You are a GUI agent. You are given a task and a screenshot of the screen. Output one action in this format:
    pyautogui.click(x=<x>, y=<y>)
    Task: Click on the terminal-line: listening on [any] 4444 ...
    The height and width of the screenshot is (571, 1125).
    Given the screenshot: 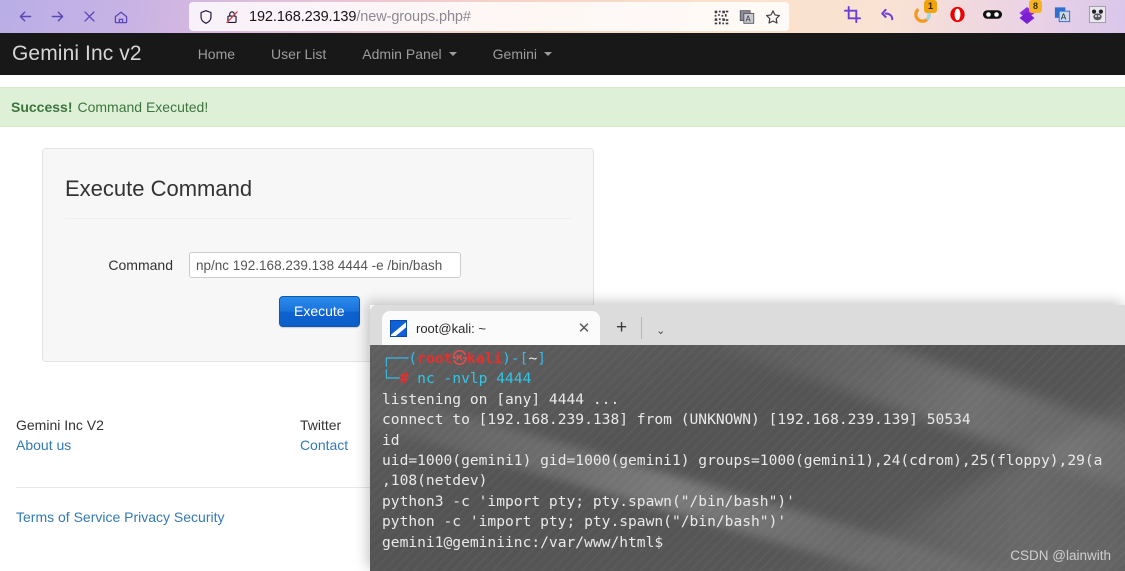 What is the action you would take?
    pyautogui.click(x=501, y=399)
    